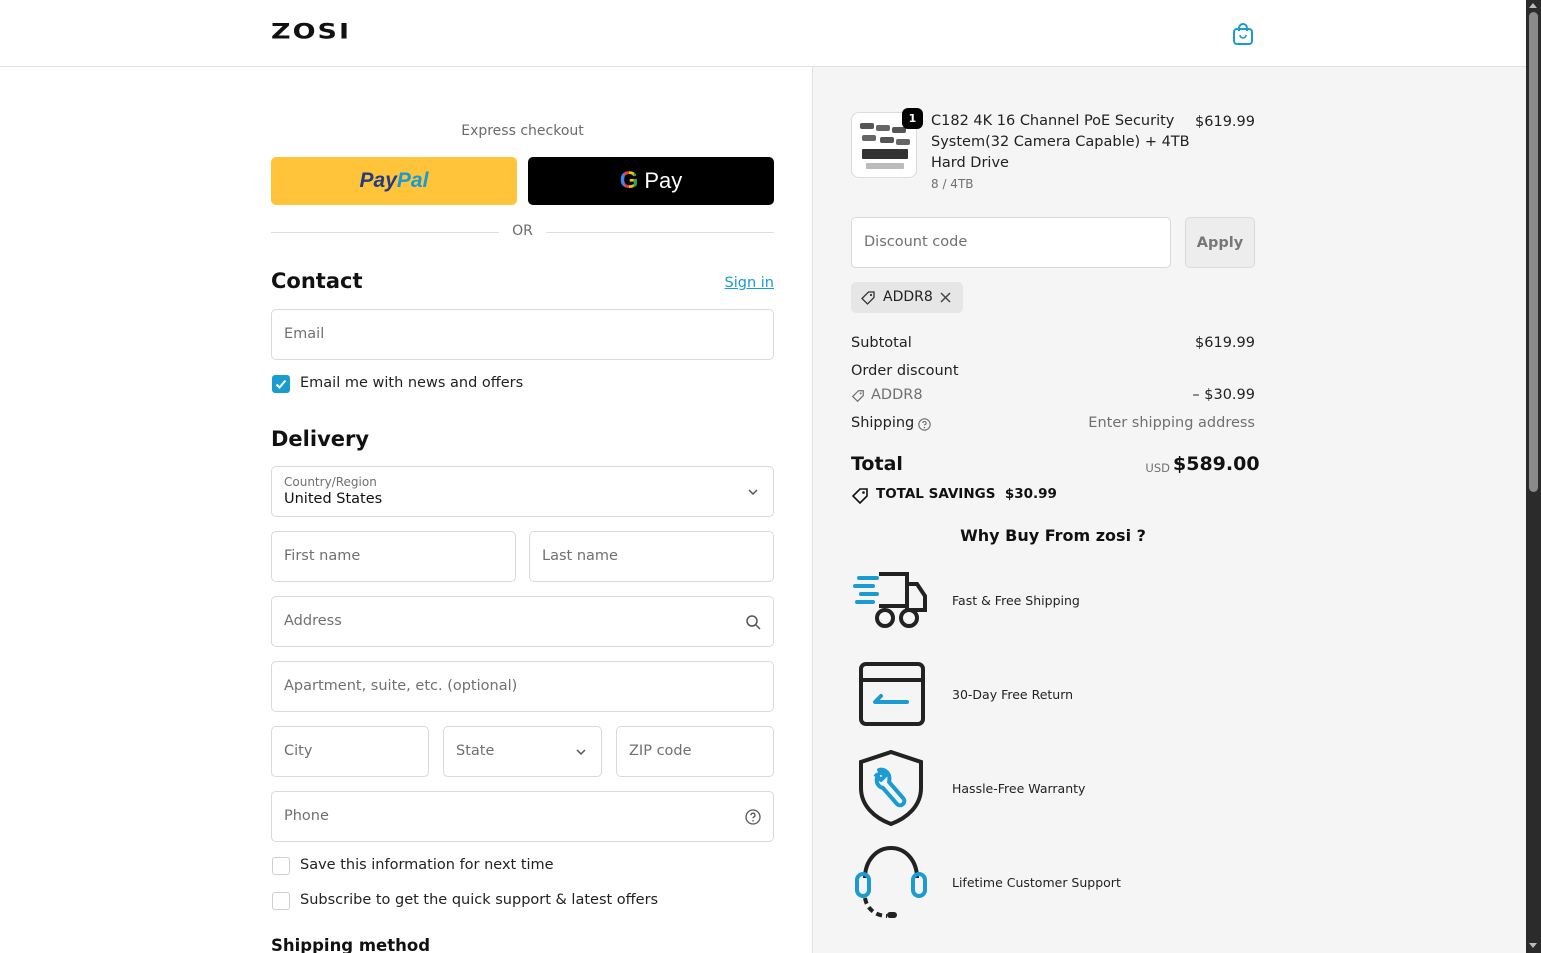  I want to click on zosi-logo: ZOSI, so click(311, 32).